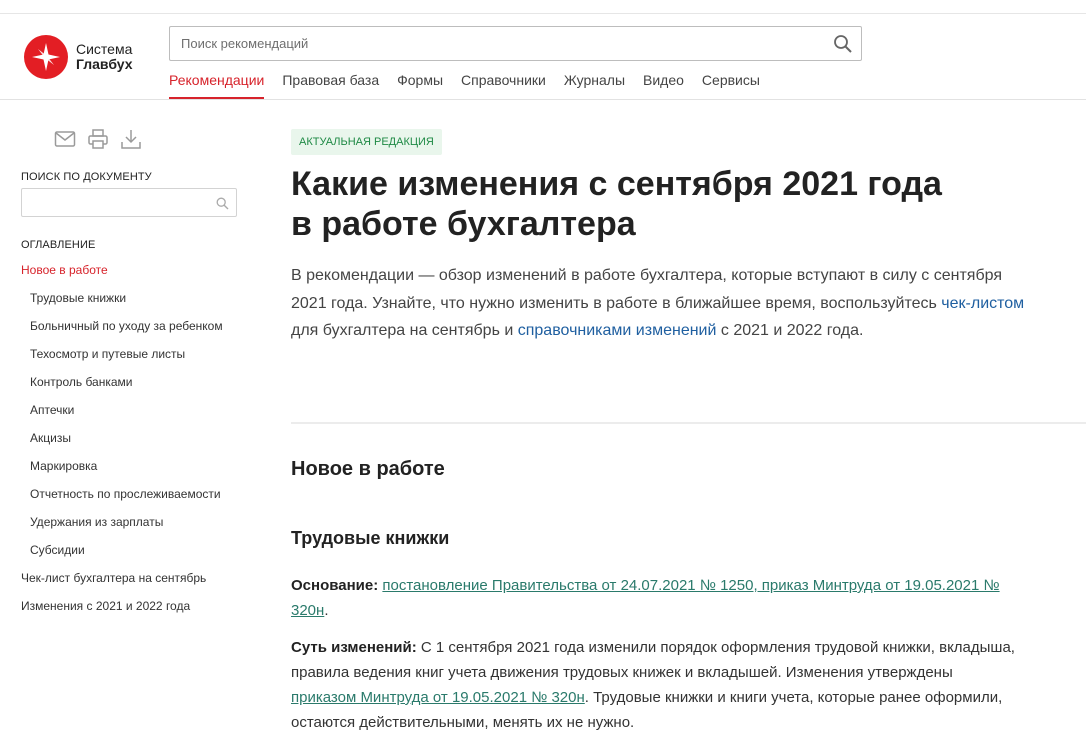  What do you see at coordinates (335, 585) in the screenshot?
I see `basis-label: Основание:` at bounding box center [335, 585].